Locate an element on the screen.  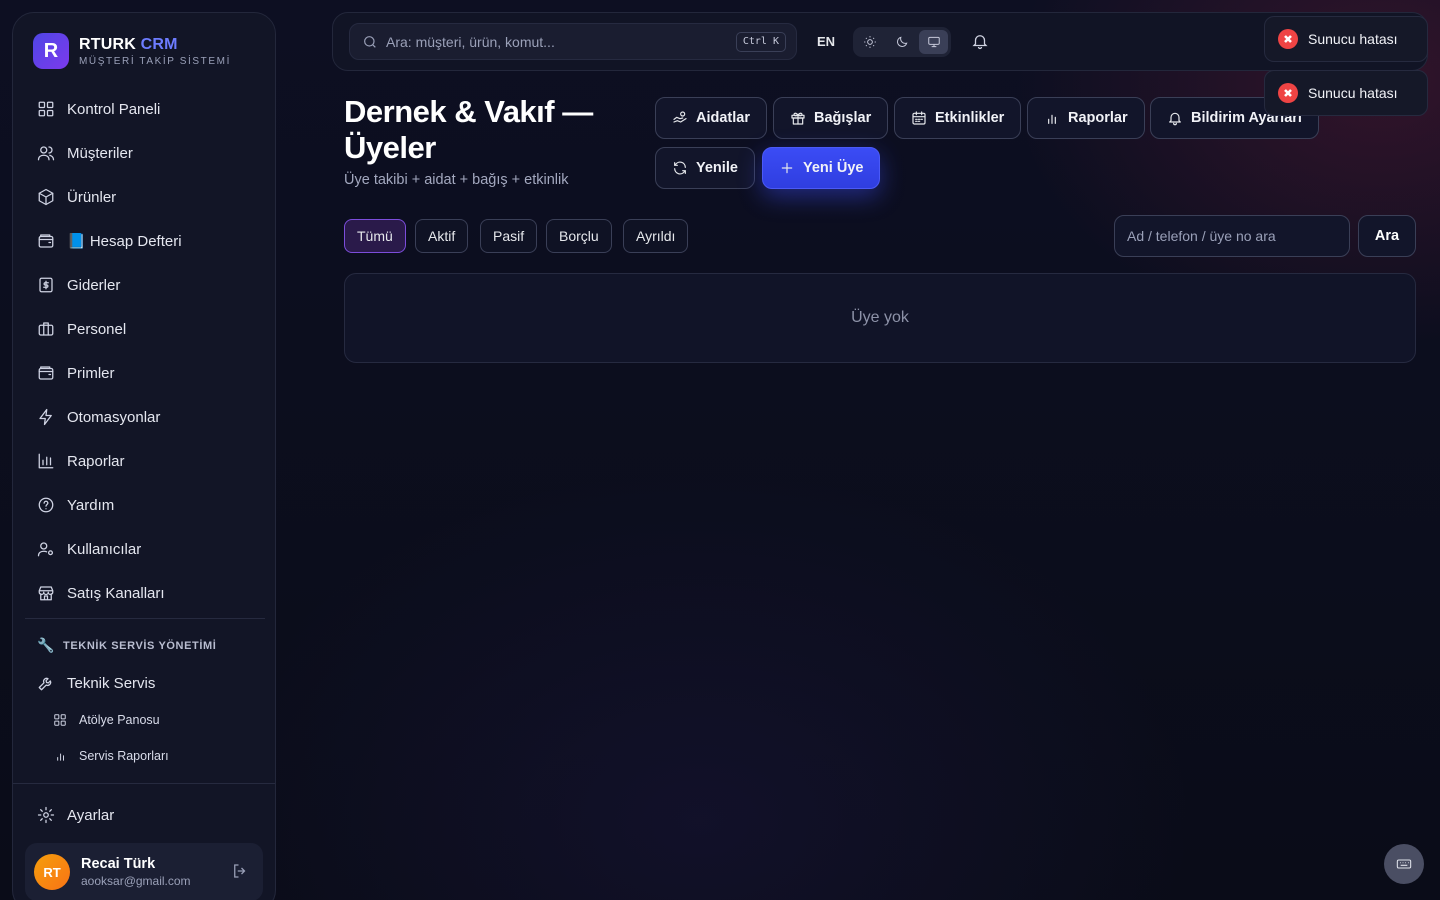
sidebar-subitem-label: Servis Raporları is located at coordinates (124, 756).